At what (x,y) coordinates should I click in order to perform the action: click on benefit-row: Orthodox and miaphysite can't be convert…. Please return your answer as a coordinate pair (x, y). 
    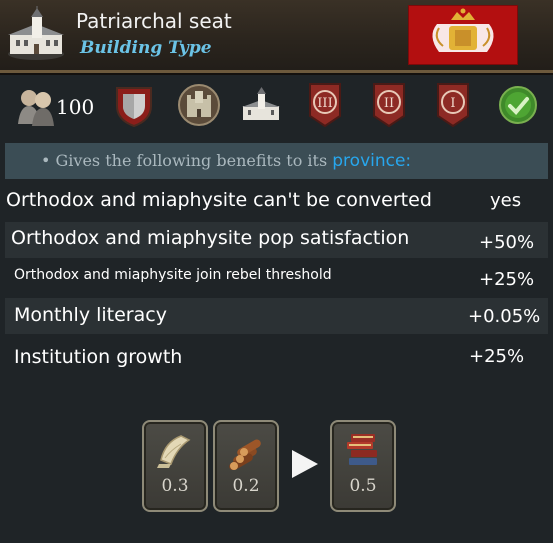
    Looking at the image, I should click on (276, 200).